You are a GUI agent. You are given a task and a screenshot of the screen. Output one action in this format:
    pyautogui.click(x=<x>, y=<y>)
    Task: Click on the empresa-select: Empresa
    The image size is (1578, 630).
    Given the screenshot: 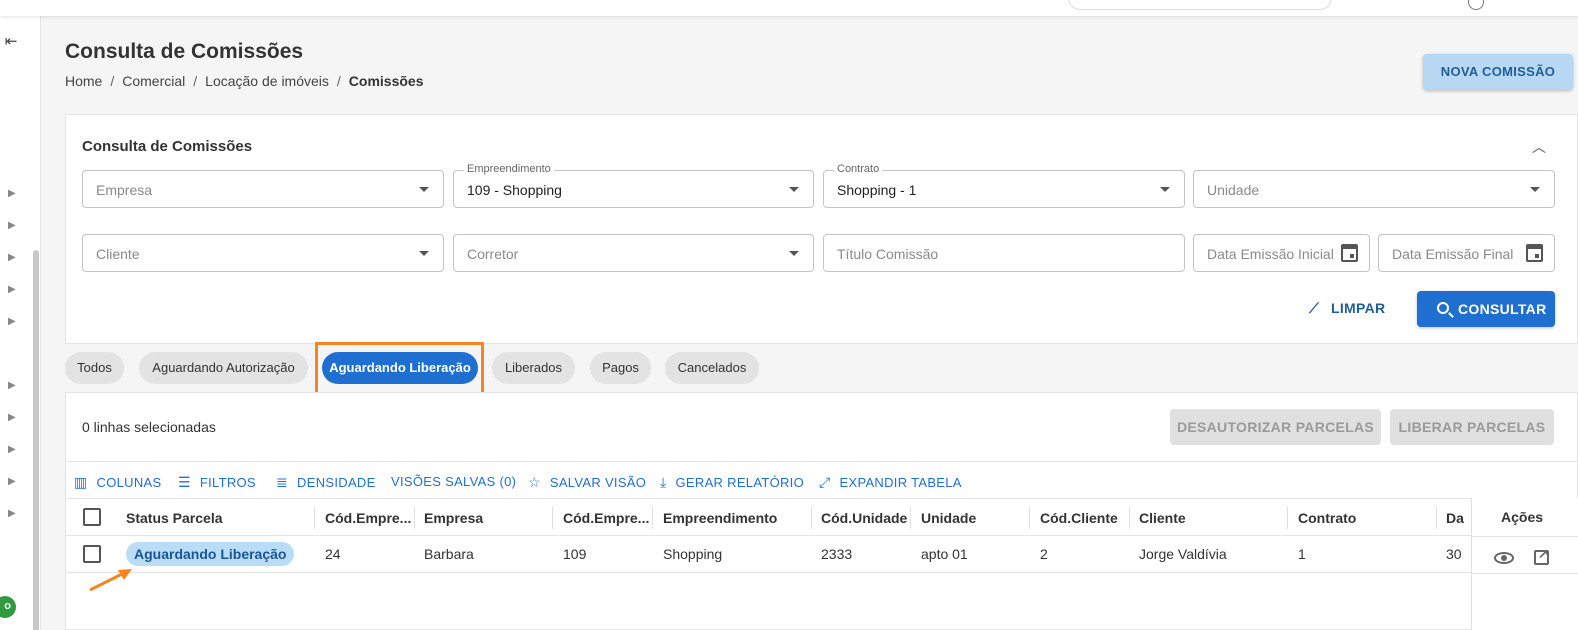 What is the action you would take?
    pyautogui.click(x=263, y=189)
    